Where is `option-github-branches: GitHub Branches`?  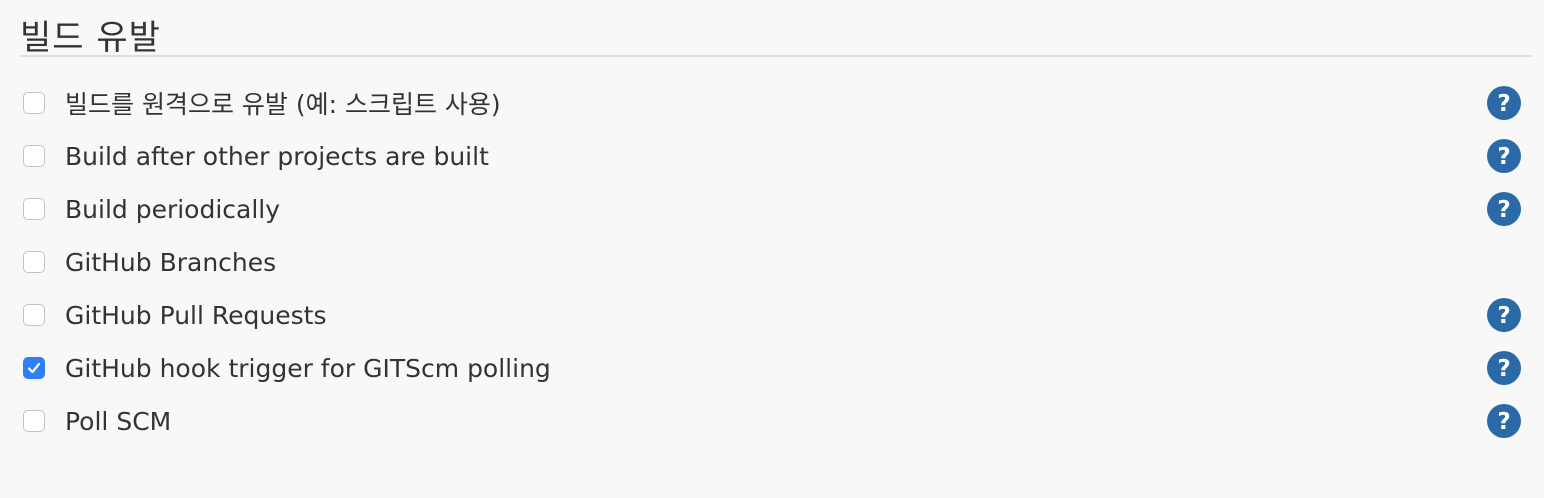 option-github-branches: GitHub Branches is located at coordinates (775, 262).